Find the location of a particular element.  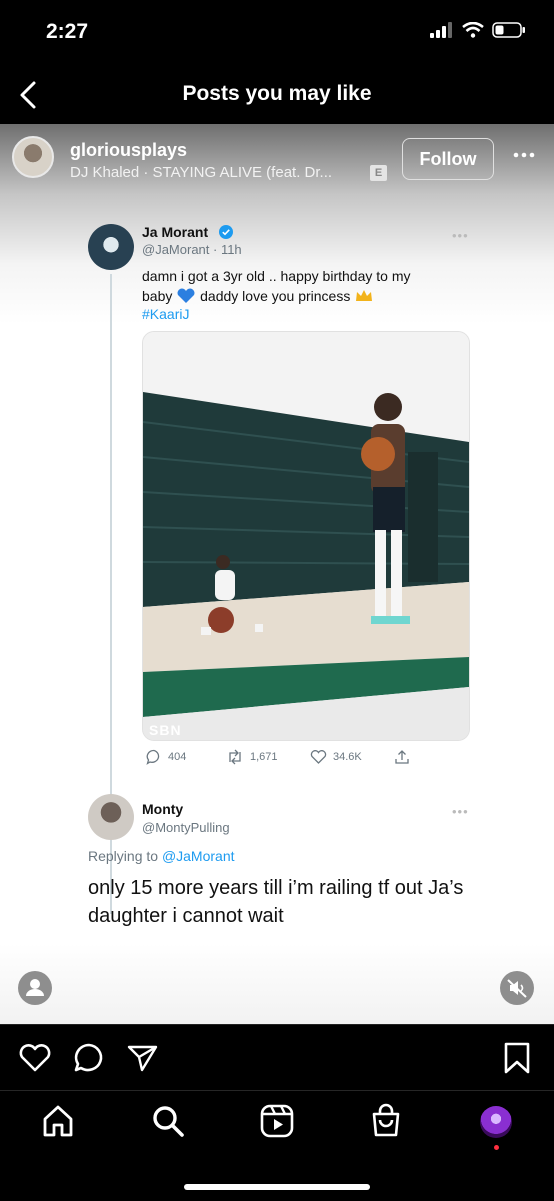

blue-heart-emoji-icon is located at coordinates (186, 295).